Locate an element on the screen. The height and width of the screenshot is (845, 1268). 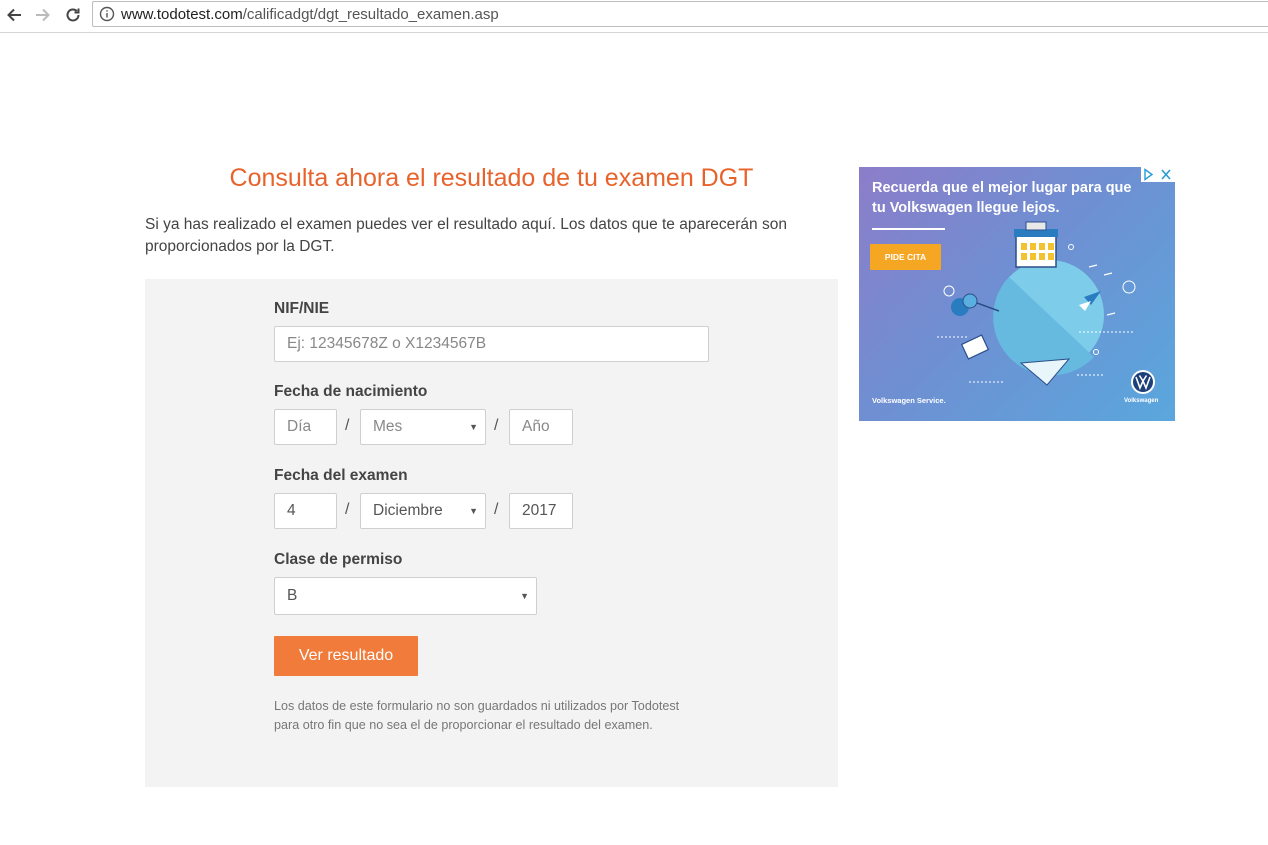
nif-input: Ej: 12345678Z o X1234567B is located at coordinates (491, 344).